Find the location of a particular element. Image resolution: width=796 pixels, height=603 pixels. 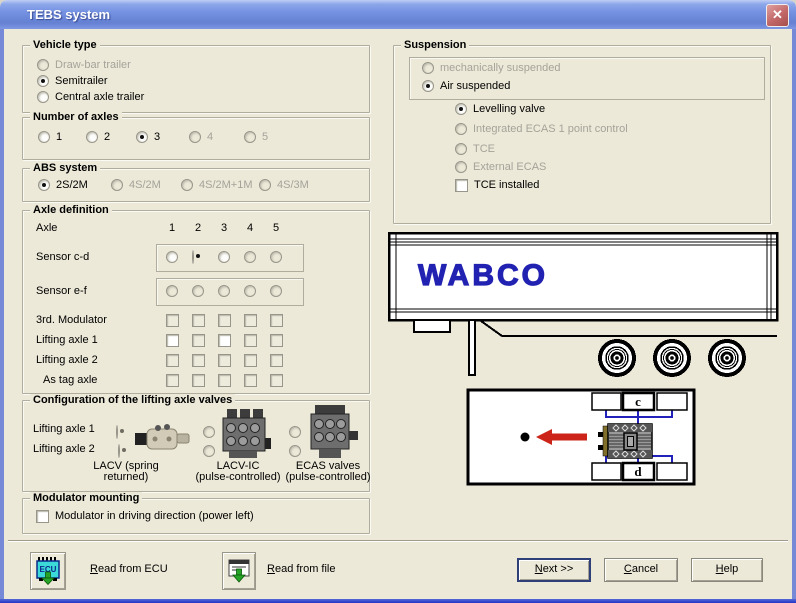

axle-column-1: 1 is located at coordinates (172, 228).